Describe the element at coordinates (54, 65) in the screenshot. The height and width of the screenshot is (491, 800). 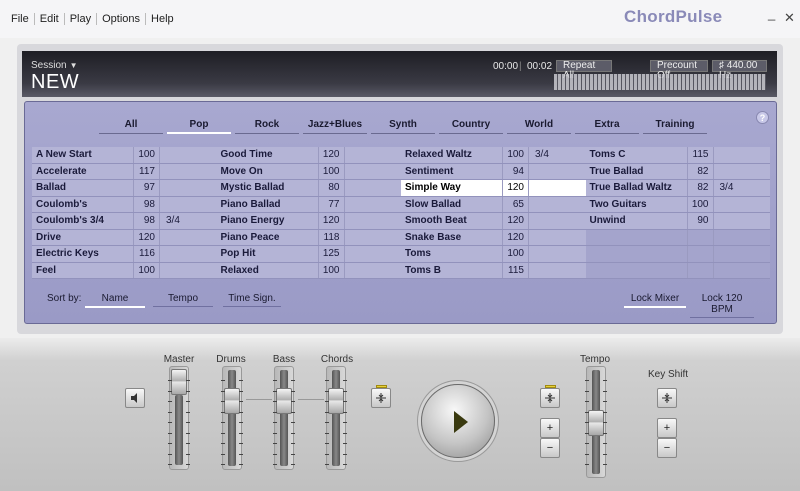
I see `session-dropdown: Session ▼` at that location.